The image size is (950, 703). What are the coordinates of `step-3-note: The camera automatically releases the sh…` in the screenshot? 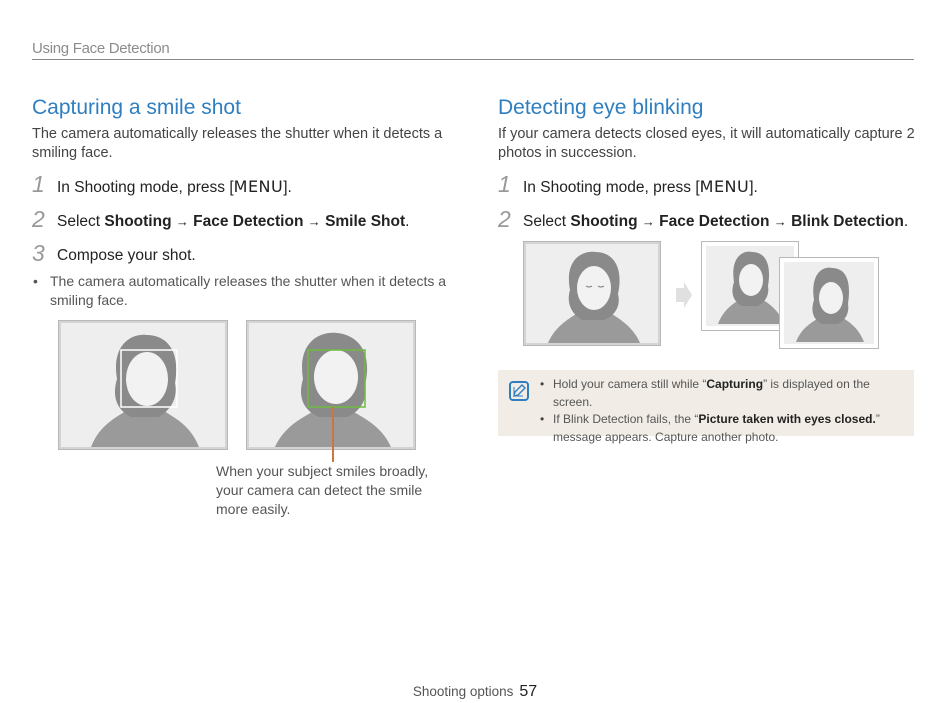 It's located at (229, 291).